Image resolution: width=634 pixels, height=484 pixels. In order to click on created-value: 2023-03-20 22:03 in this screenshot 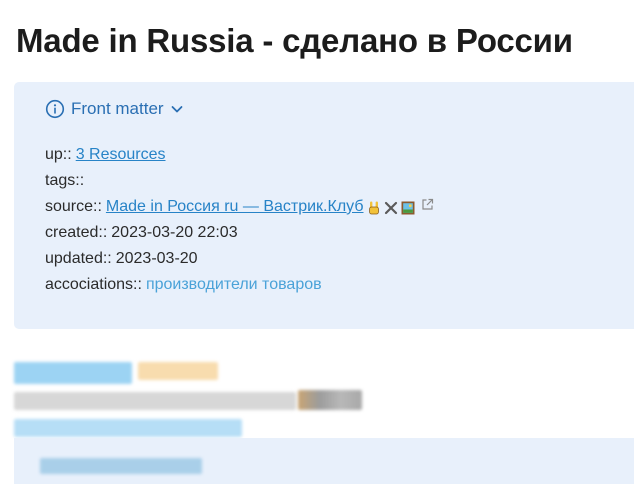, I will do `click(174, 232)`.